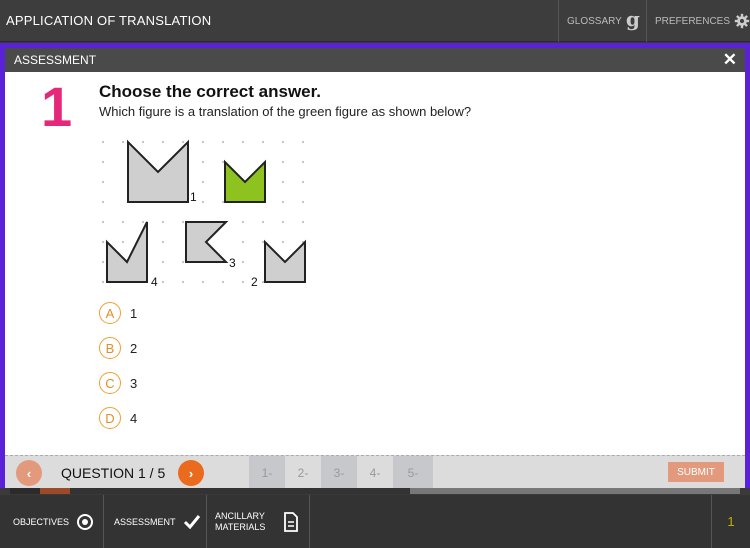 The image size is (750, 548). I want to click on document-icon, so click(291, 521).